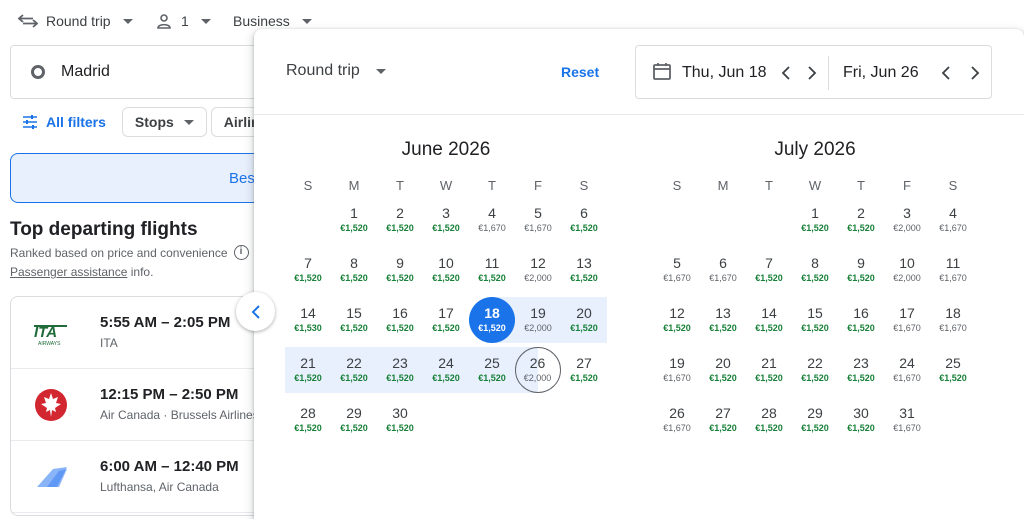 This screenshot has height=519, width=1024. What do you see at coordinates (446, 370) in the screenshot?
I see `calendar-day: 24 €1,520` at bounding box center [446, 370].